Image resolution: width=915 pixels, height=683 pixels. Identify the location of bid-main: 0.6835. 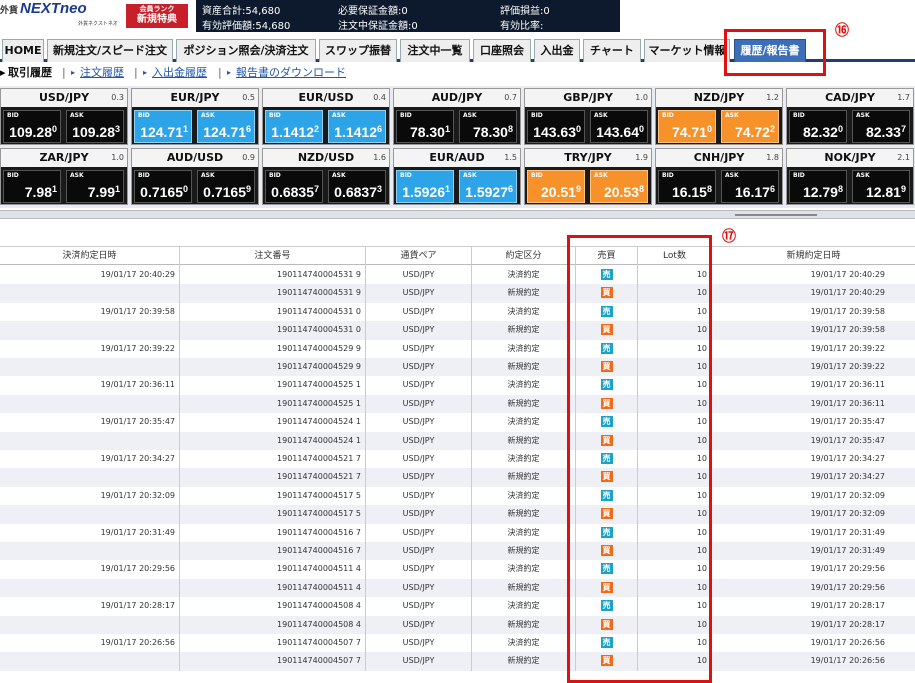
(292, 192).